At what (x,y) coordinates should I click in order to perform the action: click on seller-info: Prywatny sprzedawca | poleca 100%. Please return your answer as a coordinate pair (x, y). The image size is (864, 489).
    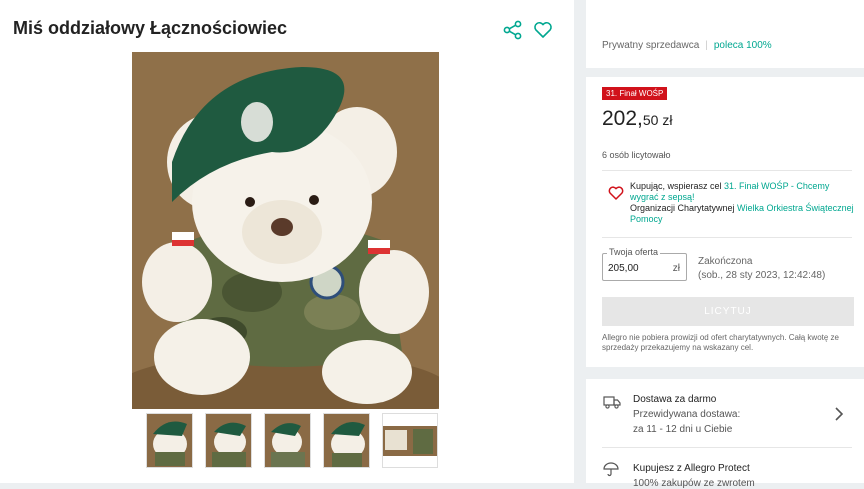
    Looking at the image, I should click on (687, 45).